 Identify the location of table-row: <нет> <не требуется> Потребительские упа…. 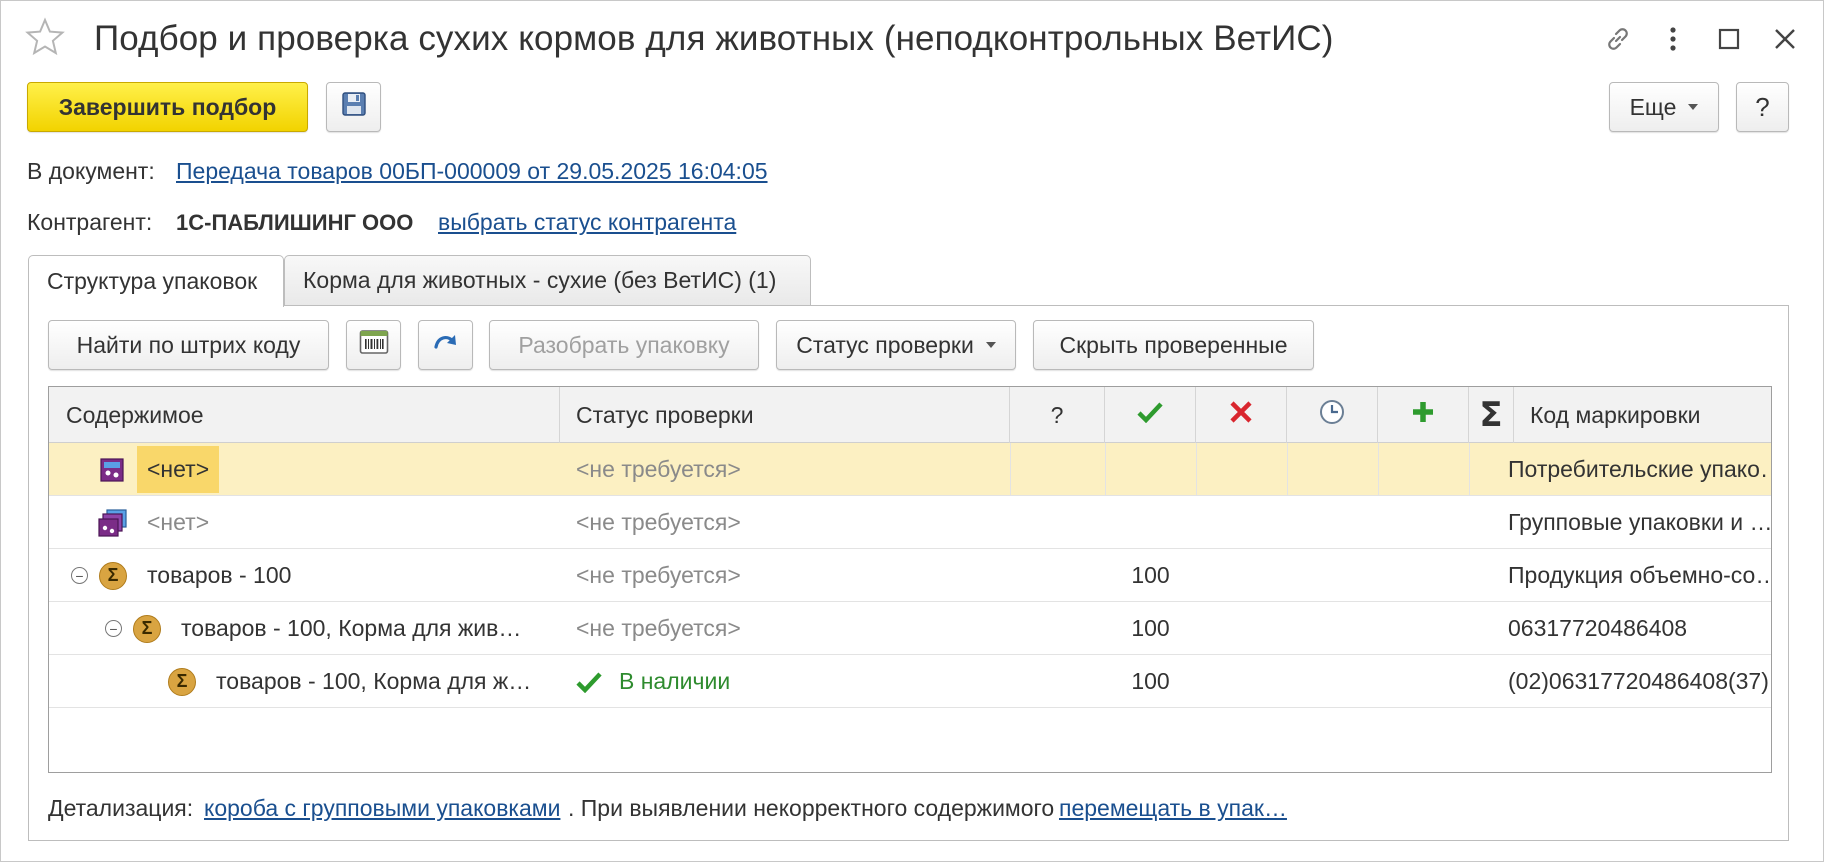
(910, 469).